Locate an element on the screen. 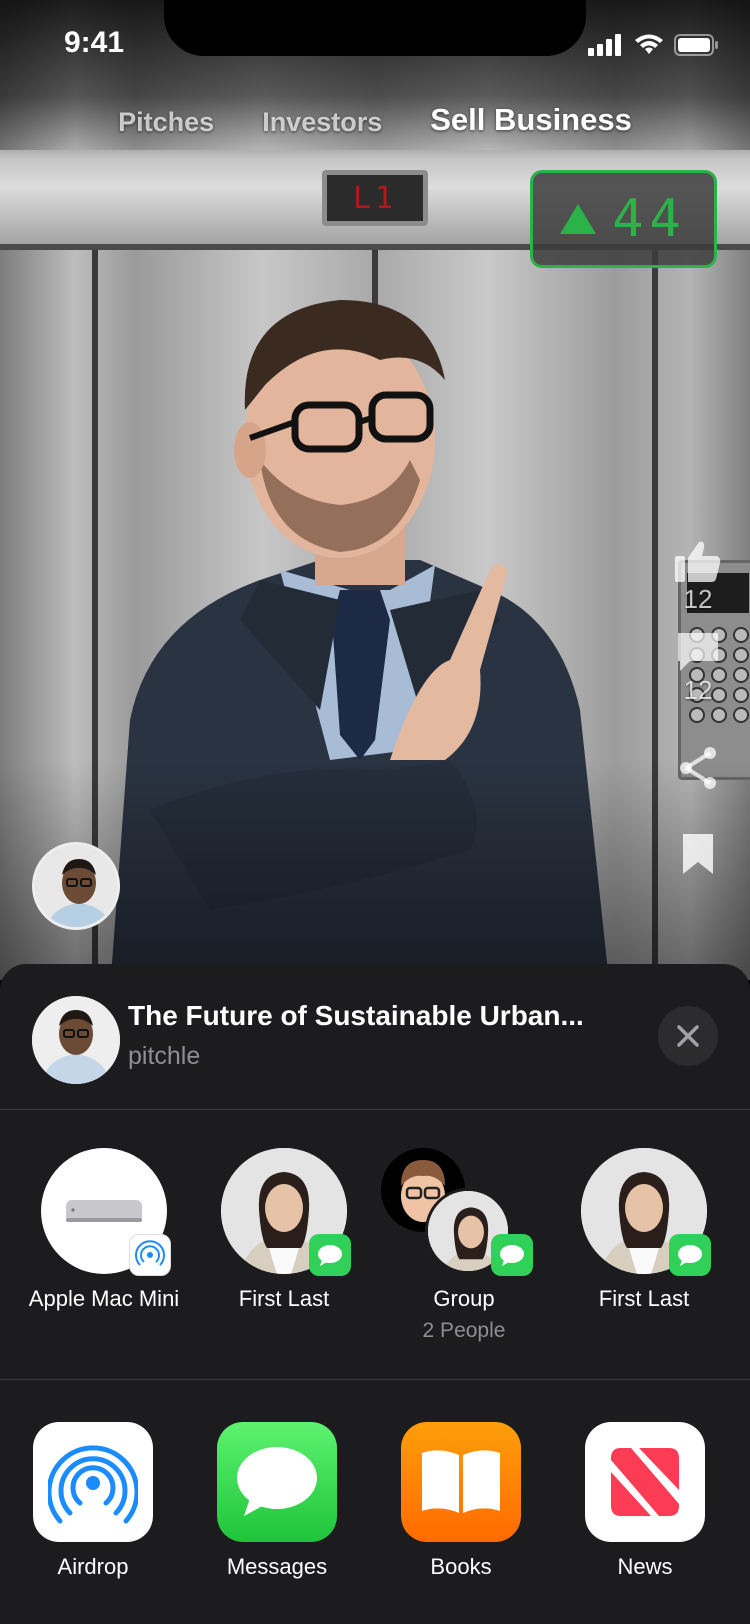 The image size is (750, 1624). share-target-mac-mini: Apple Mac Mini is located at coordinates (104, 1229).